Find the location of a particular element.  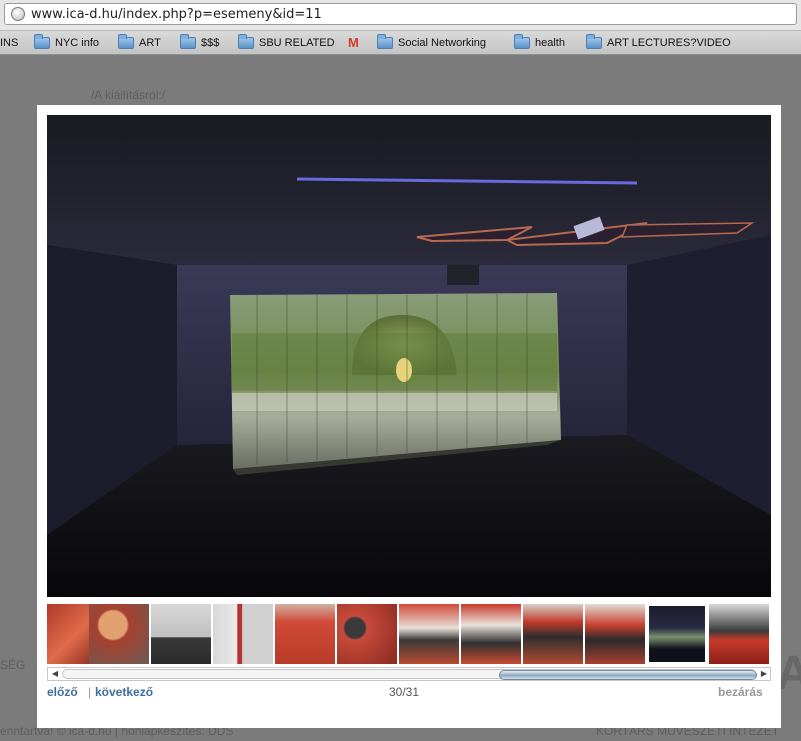

bookmark-label: SBU RELATED is located at coordinates (297, 43).